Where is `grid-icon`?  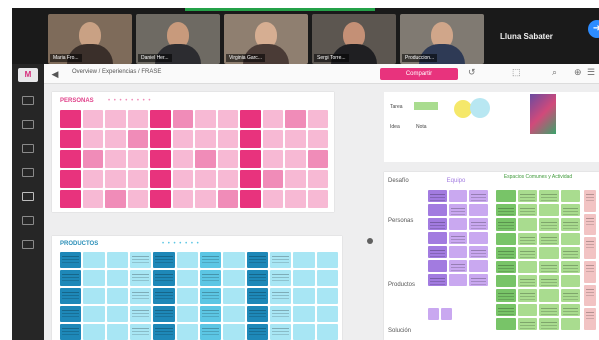
grid-icon is located at coordinates (28, 124).